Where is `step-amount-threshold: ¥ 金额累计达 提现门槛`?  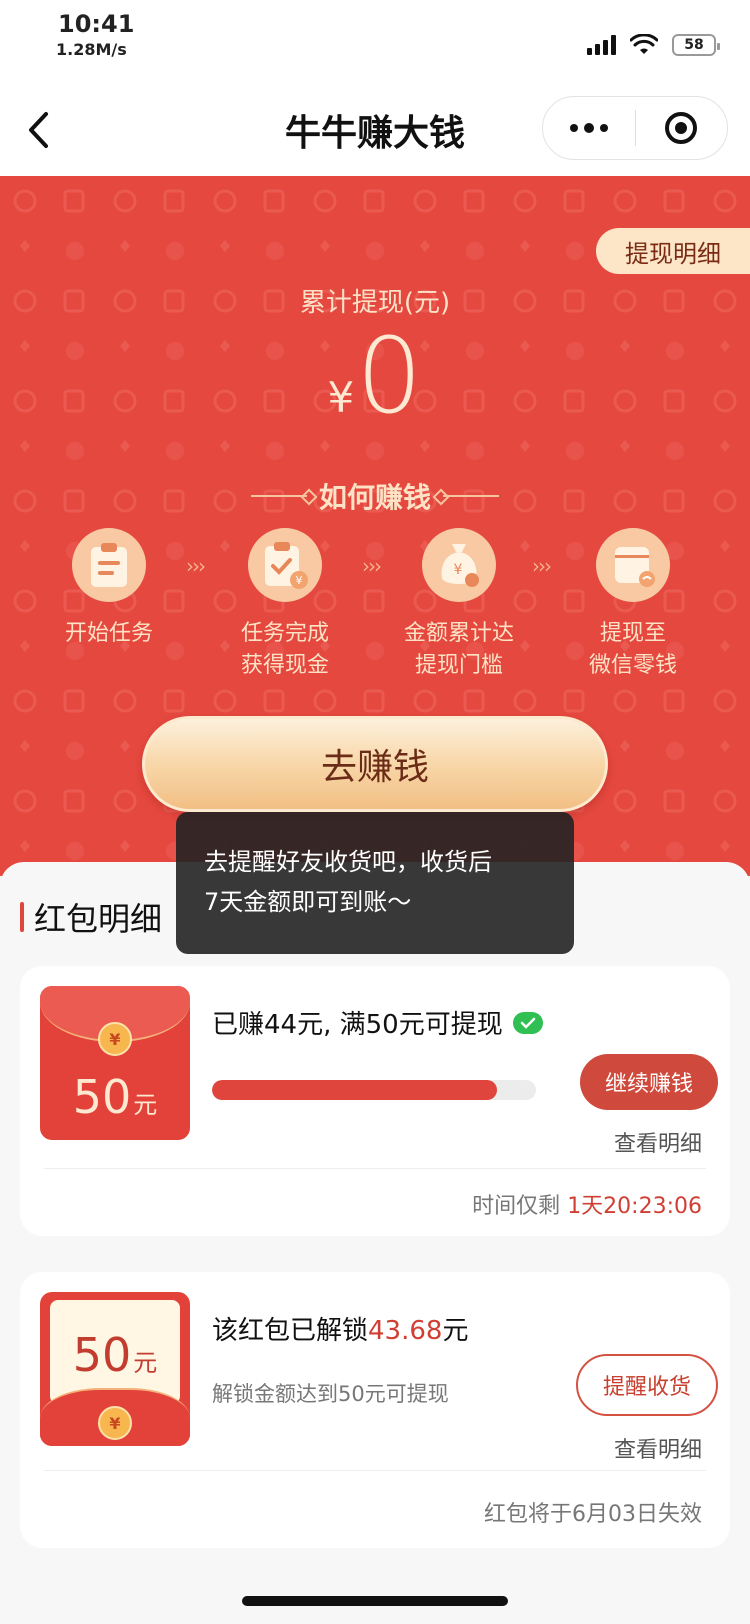 step-amount-threshold: ¥ 金额累计达 提现门槛 is located at coordinates (459, 605).